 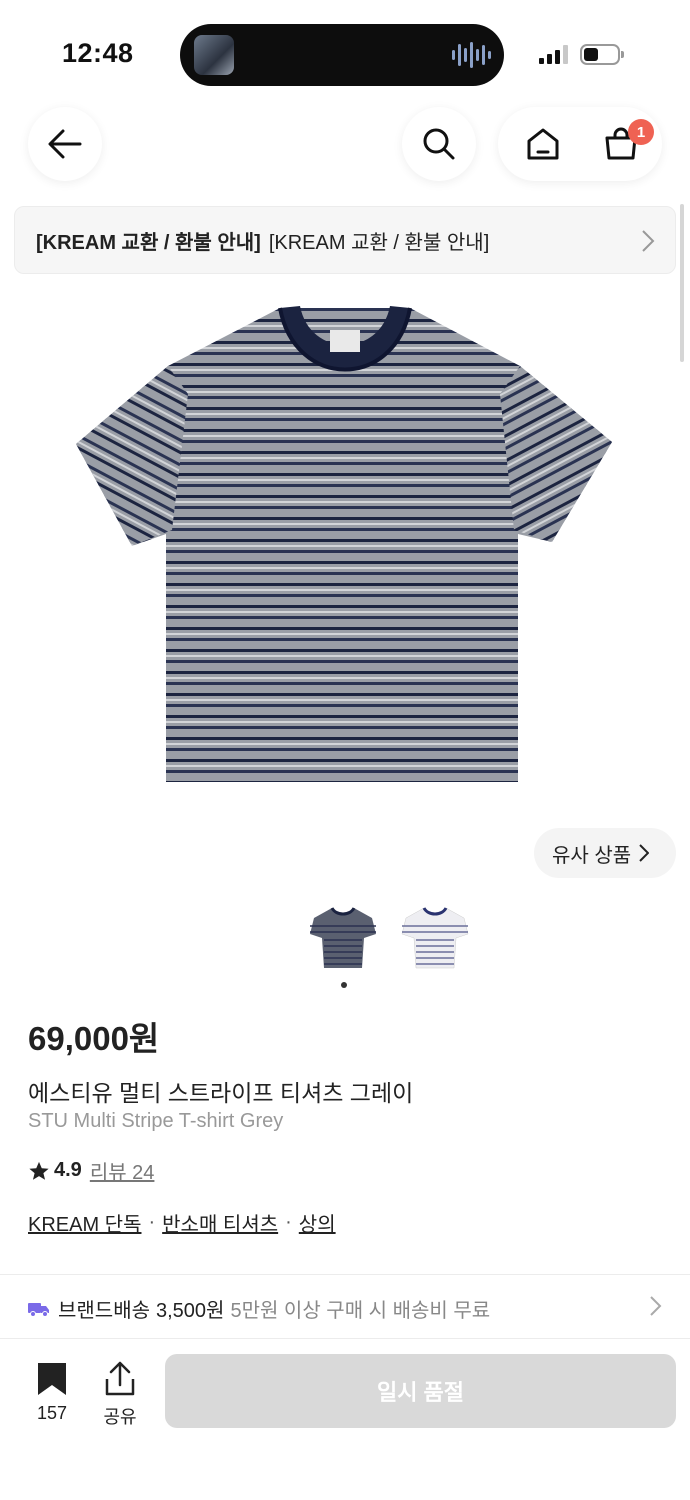 I want to click on scrollbar, so click(x=682, y=283).